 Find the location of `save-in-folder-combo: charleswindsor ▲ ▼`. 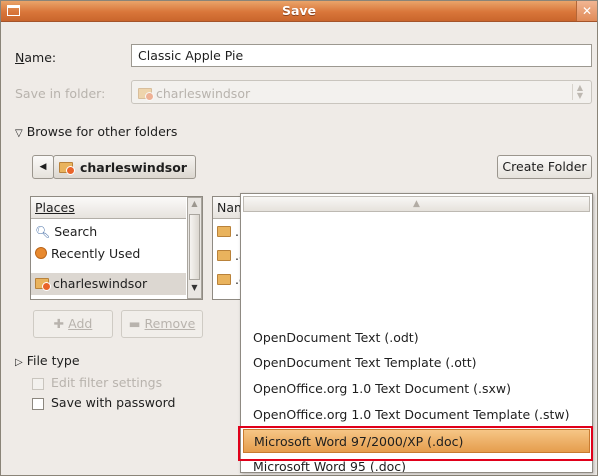

save-in-folder-combo: charleswindsor ▲ ▼ is located at coordinates (361, 92).